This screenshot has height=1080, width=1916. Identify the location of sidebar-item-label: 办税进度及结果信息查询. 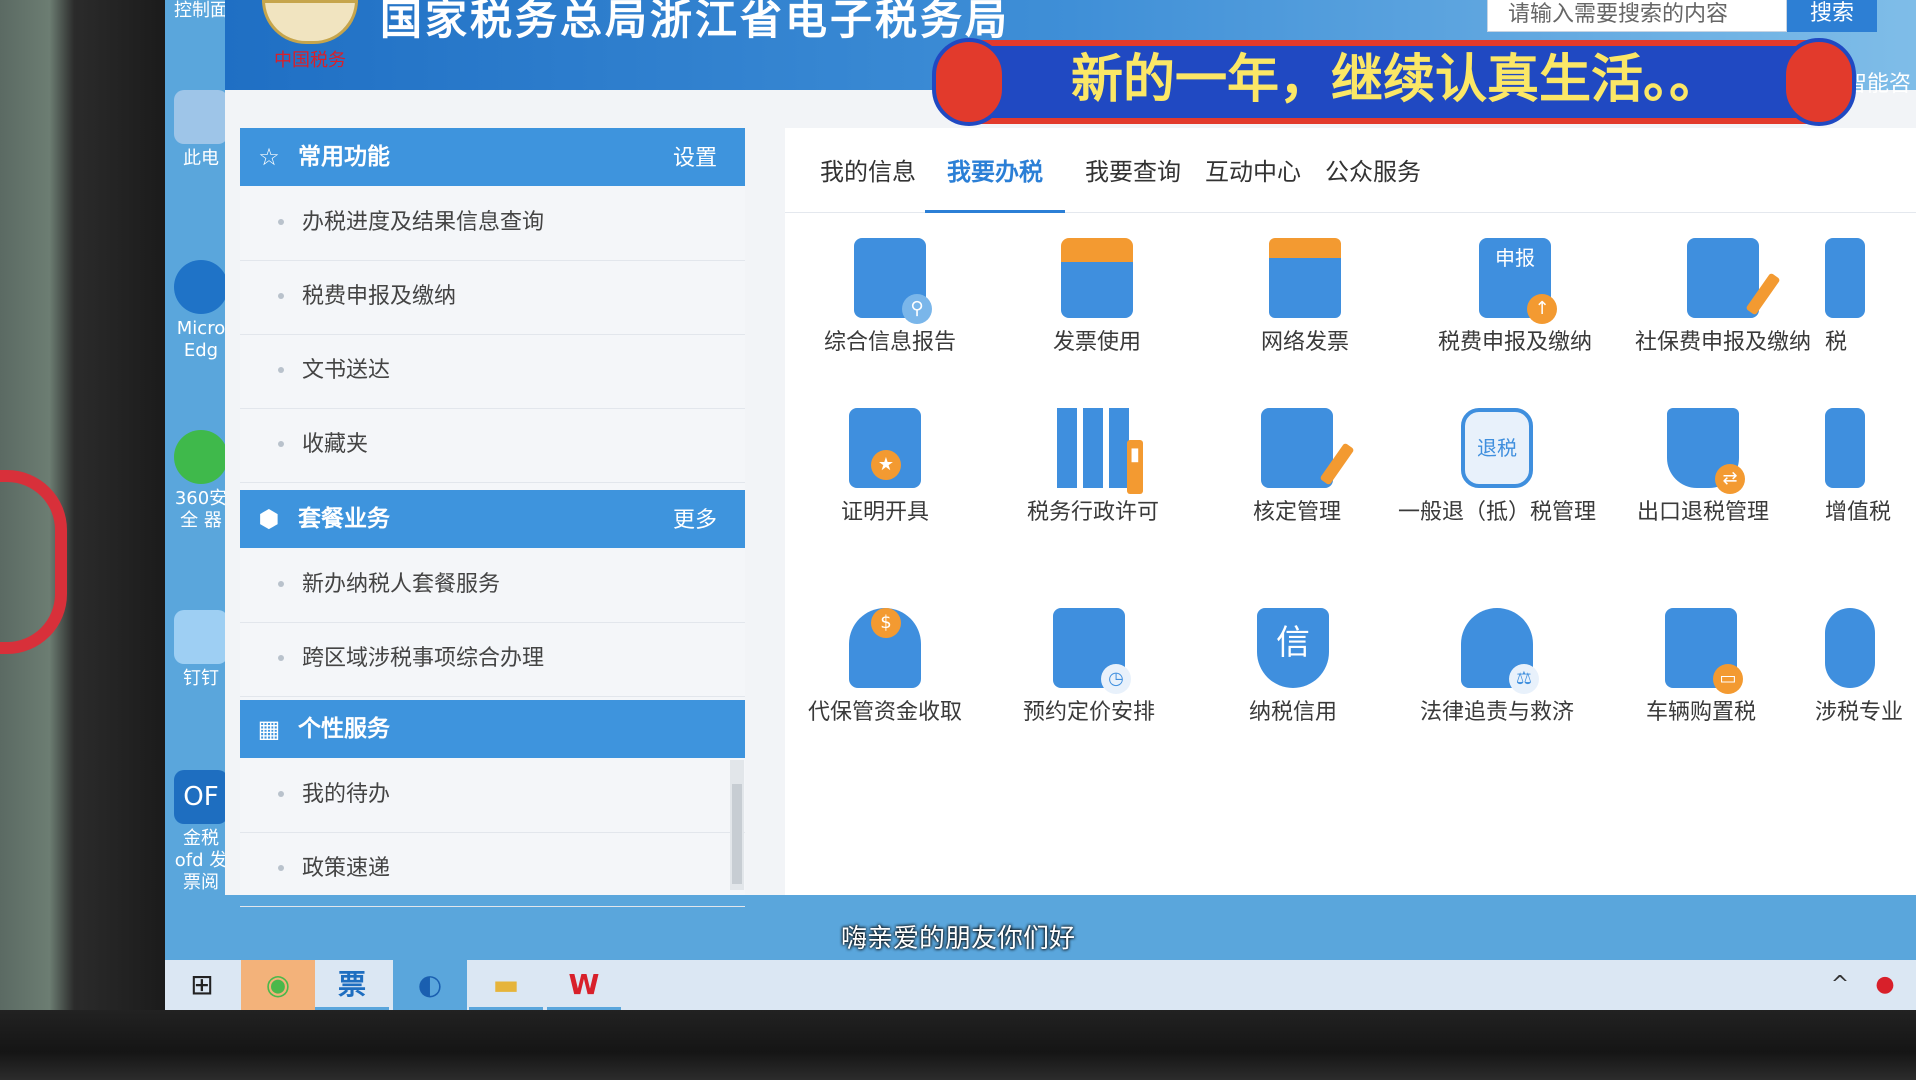
(423, 222).